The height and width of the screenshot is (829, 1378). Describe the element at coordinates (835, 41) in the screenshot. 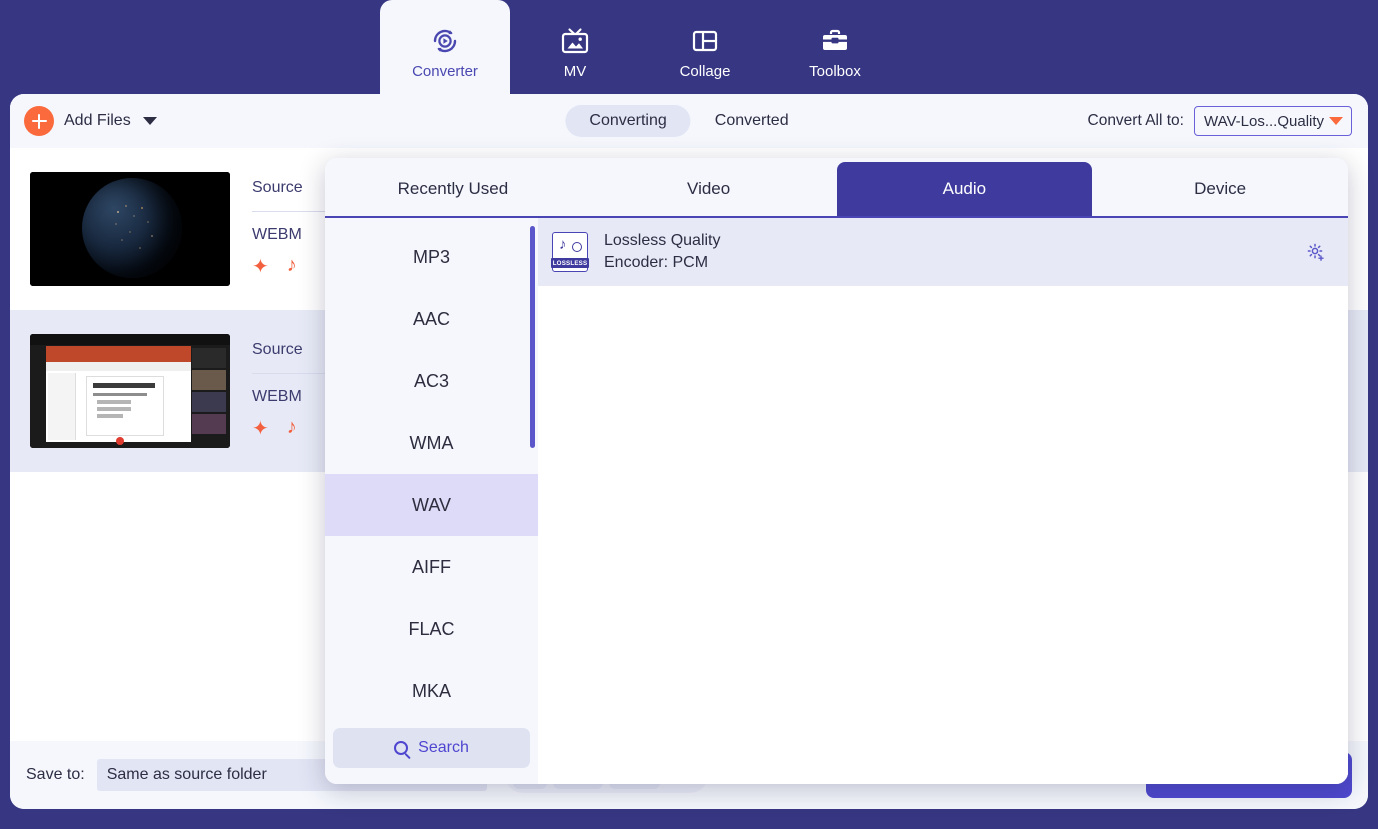

I see `toolbox-icon` at that location.